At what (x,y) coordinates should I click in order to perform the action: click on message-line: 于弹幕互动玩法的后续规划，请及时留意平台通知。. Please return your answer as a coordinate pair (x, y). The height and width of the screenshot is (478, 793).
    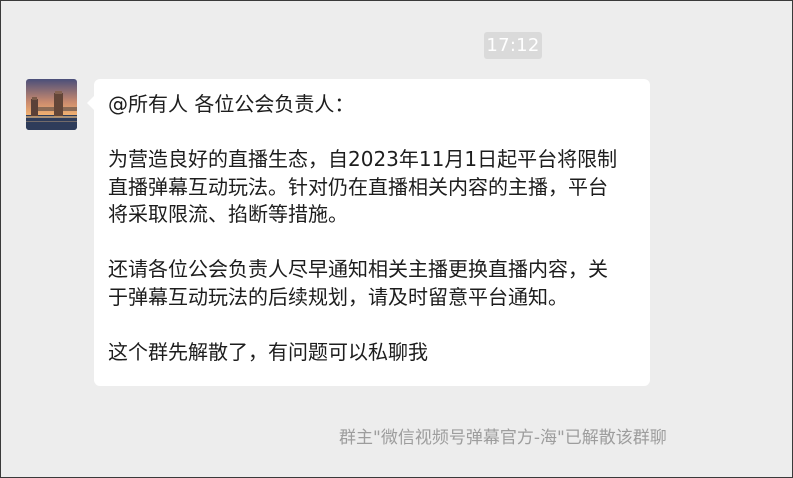
    Looking at the image, I should click on (338, 296).